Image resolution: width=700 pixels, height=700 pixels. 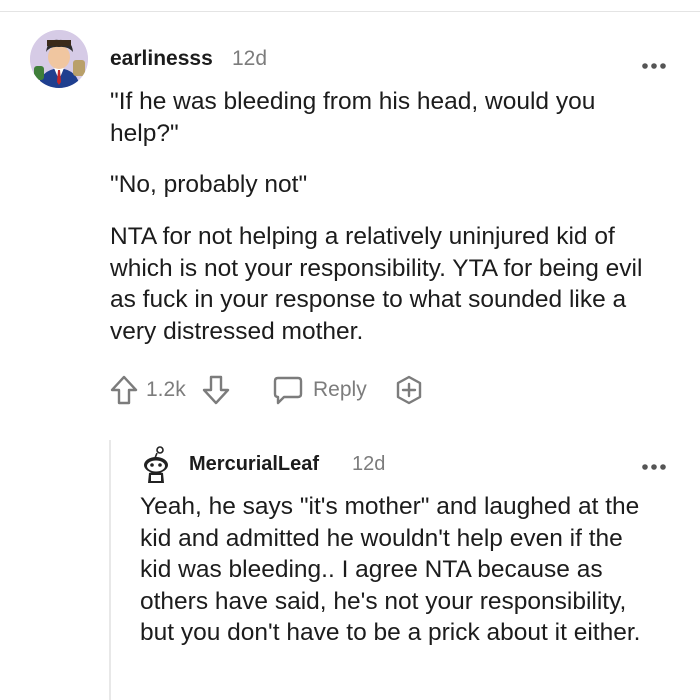 I want to click on upvote-button, so click(x=124, y=390).